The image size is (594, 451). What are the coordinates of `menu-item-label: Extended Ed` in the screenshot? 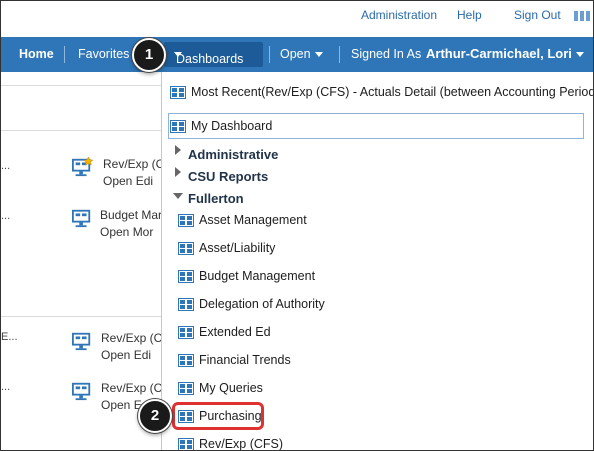 It's located at (235, 332).